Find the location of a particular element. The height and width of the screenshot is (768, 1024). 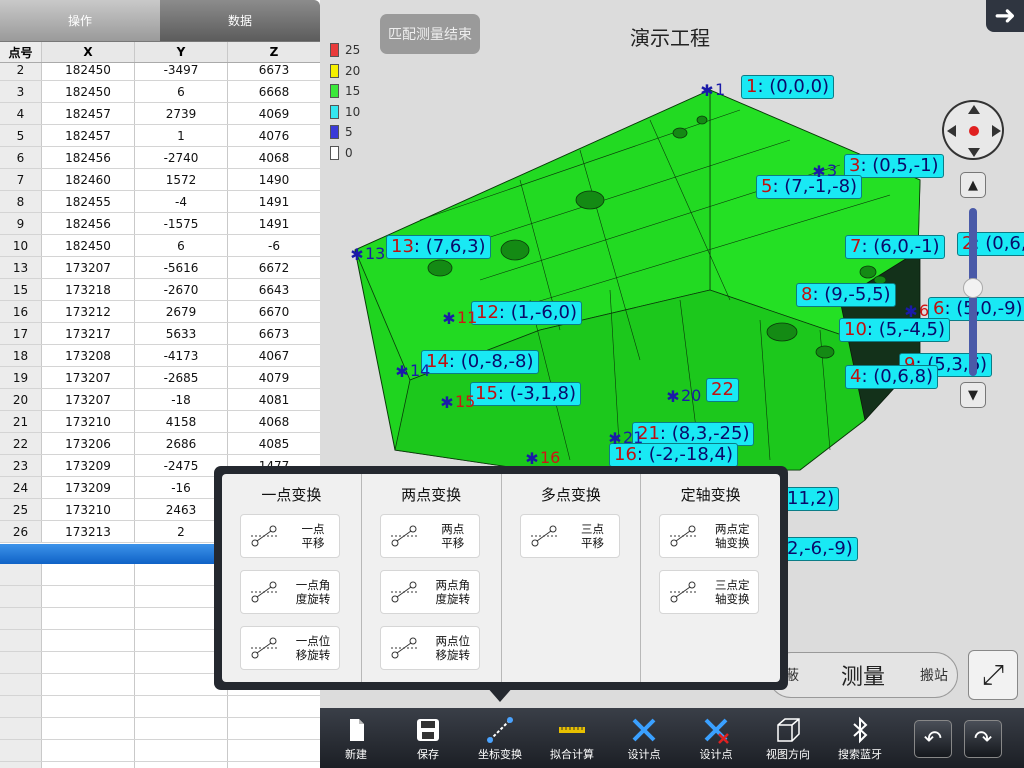

point-label-number: 4 is located at coordinates (856, 376).